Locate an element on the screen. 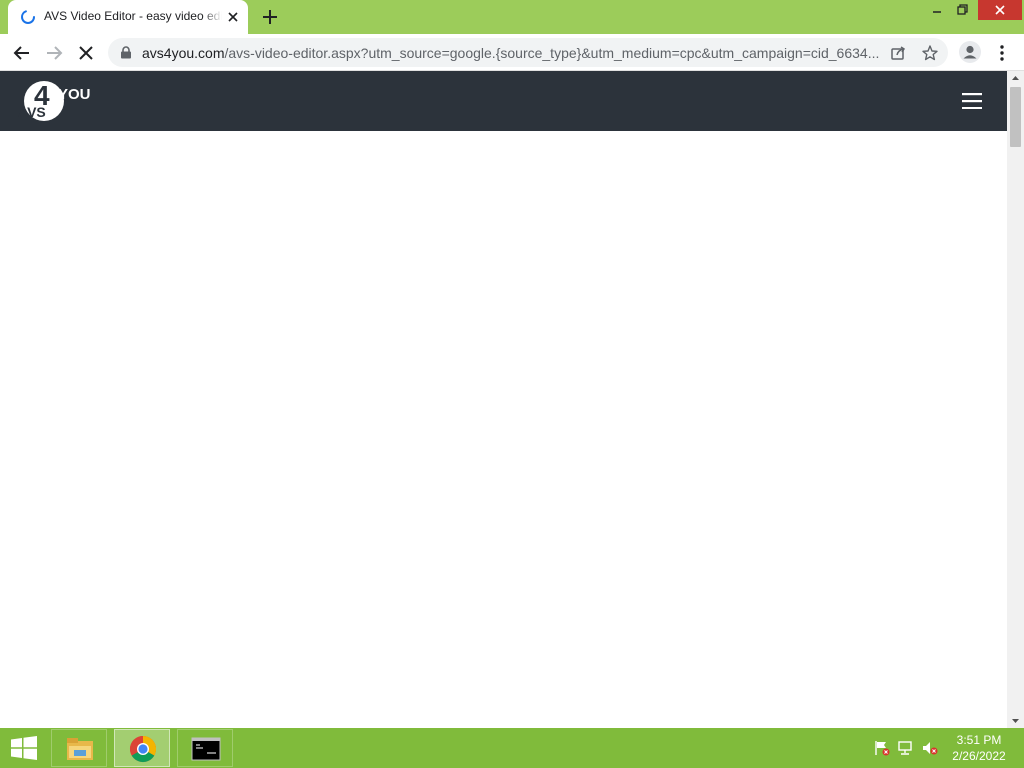 The width and height of the screenshot is (1024, 768). site-header: YOU 4 AVS is located at coordinates (503, 101).